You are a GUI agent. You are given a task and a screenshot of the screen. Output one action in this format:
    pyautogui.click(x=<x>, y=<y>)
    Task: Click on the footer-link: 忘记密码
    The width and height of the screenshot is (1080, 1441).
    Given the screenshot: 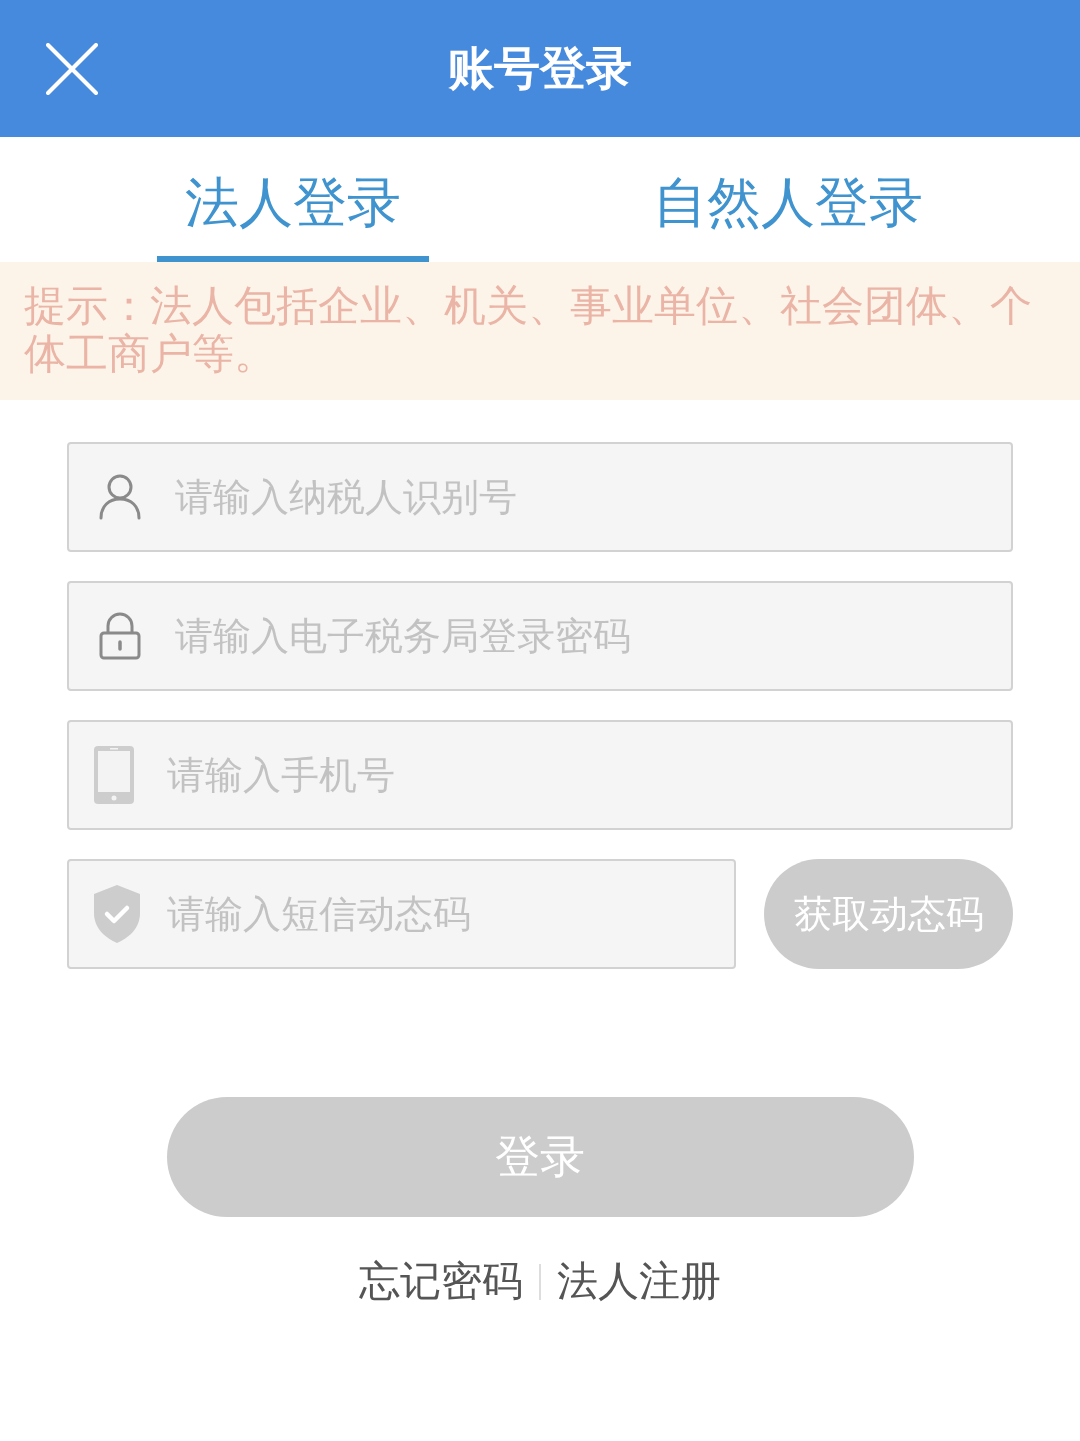 What is the action you would take?
    pyautogui.click(x=441, y=1282)
    